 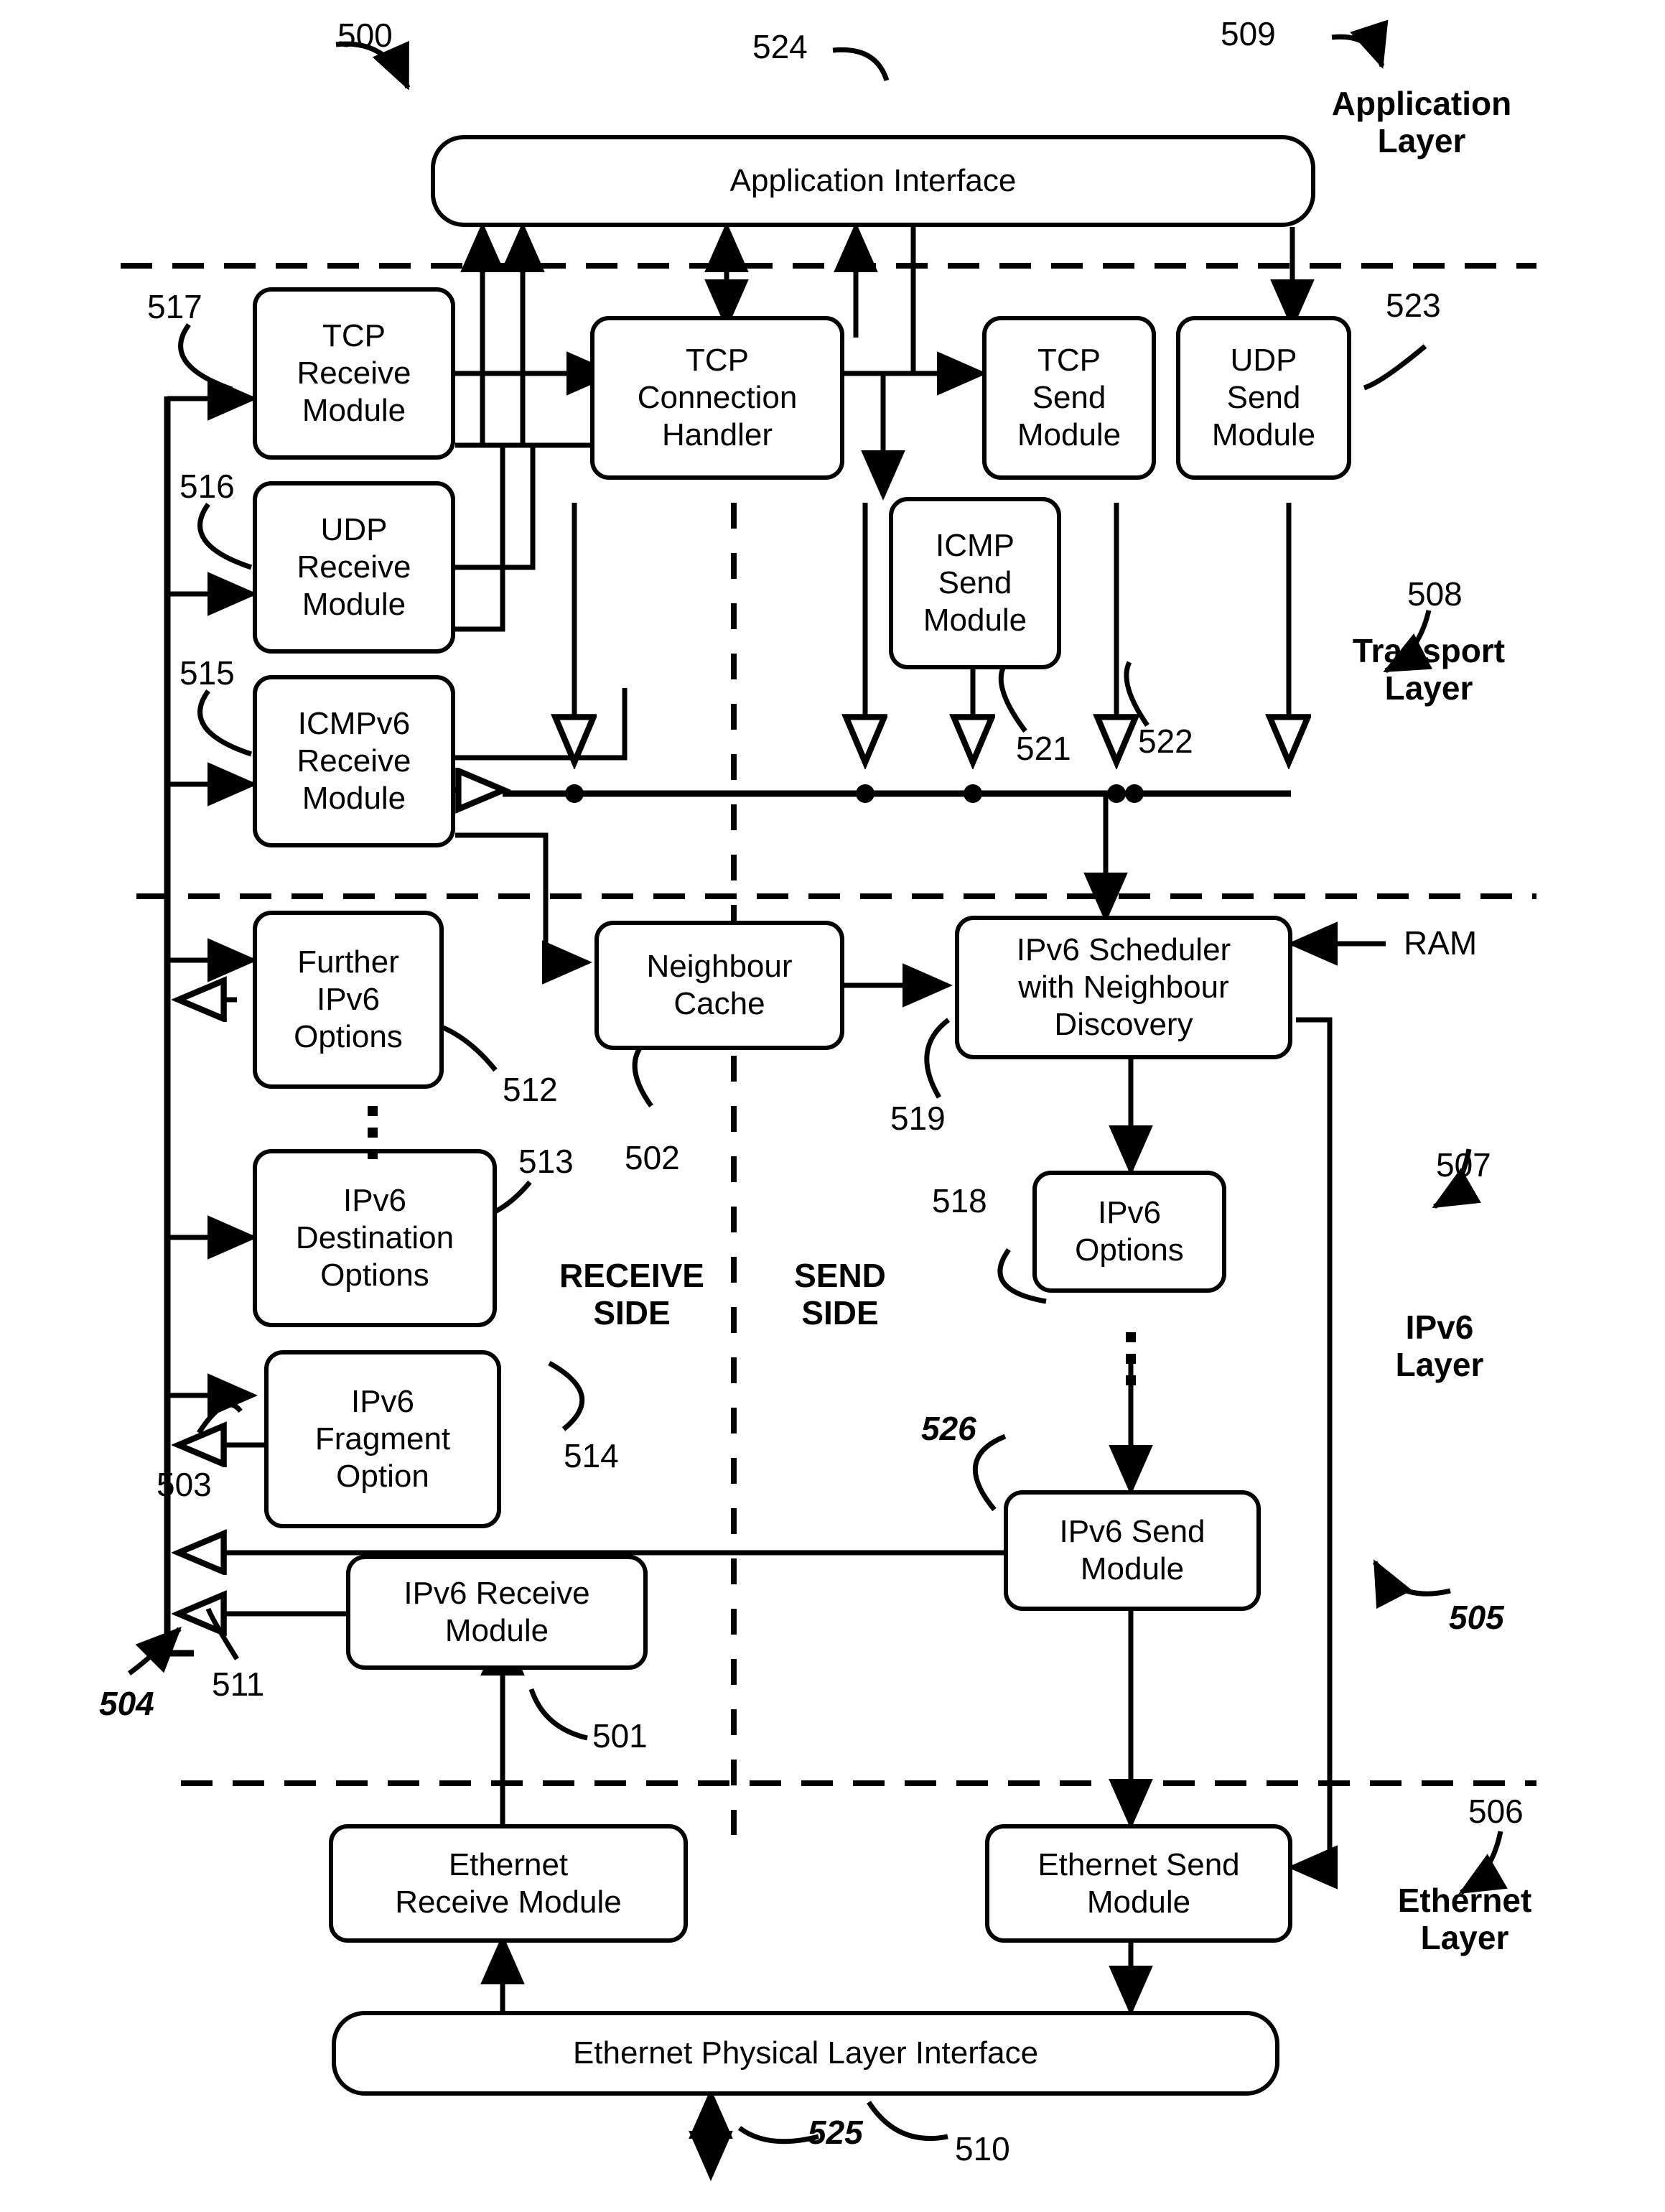 What do you see at coordinates (780, 46) in the screenshot?
I see `ref-524: 524` at bounding box center [780, 46].